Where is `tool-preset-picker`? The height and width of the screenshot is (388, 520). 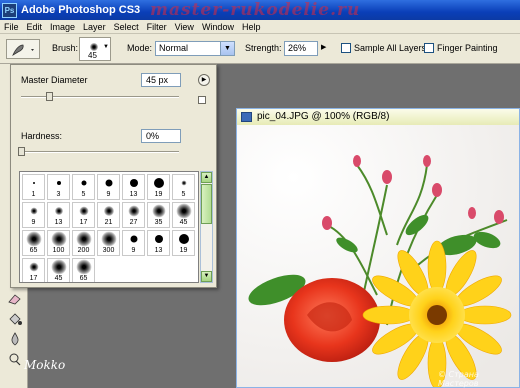 tool-preset-picker is located at coordinates (23, 49).